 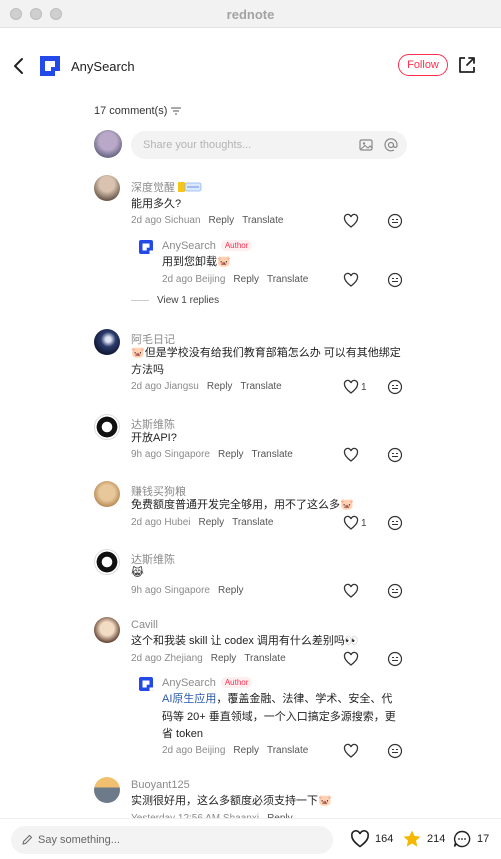 What do you see at coordinates (208, 658) in the screenshot?
I see `comment-meta: 2d ago Zhejiang Reply Translate` at bounding box center [208, 658].